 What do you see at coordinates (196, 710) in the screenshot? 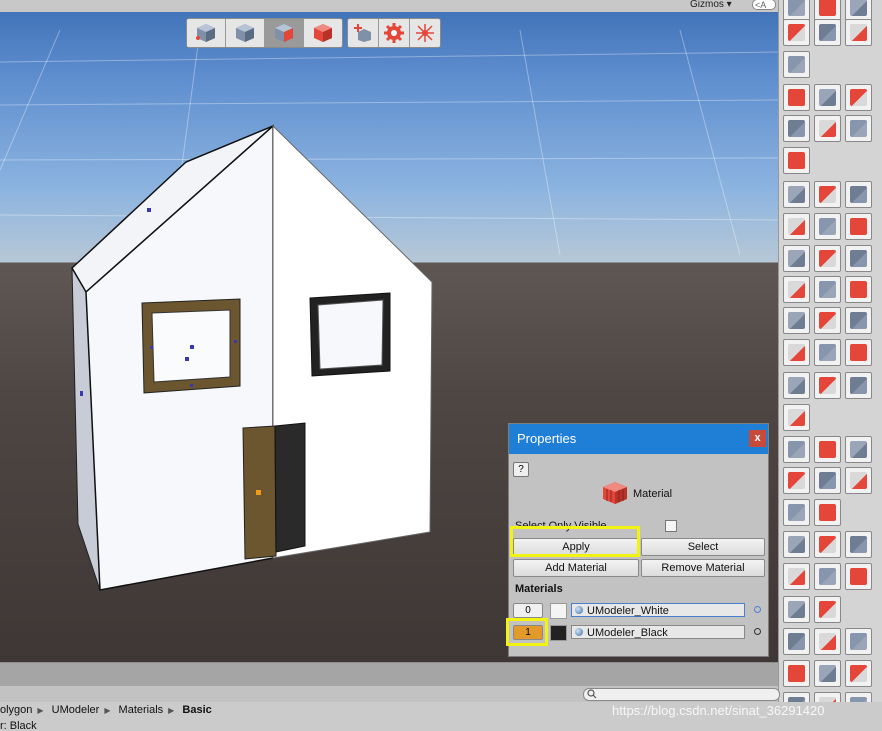
I see `breadcrumb-current: Basic` at bounding box center [196, 710].